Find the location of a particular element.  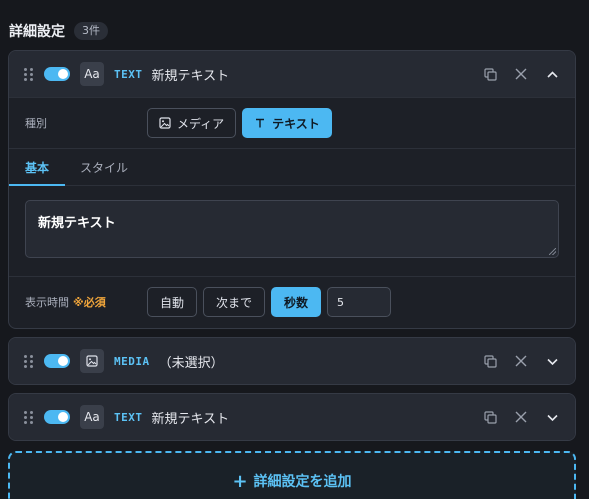

detail-card-2: MEDIA （未選択） is located at coordinates (292, 361).